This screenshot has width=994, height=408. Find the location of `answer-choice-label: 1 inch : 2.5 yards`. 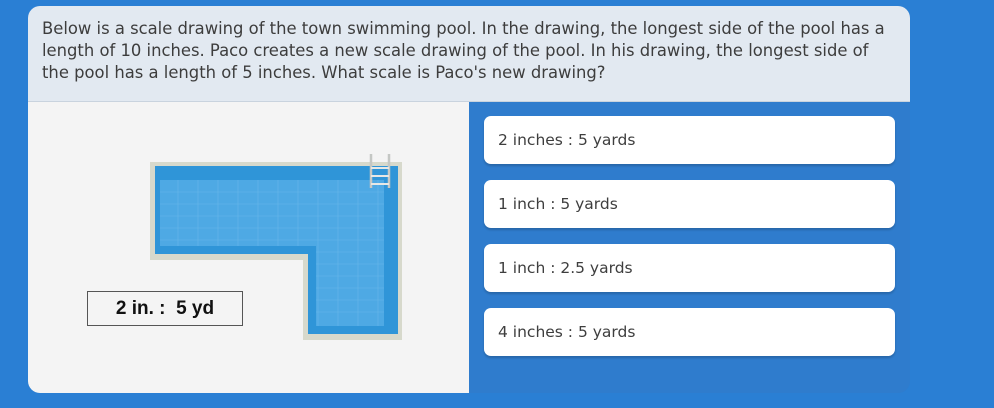

answer-choice-label: 1 inch : 2.5 yards is located at coordinates (565, 268).